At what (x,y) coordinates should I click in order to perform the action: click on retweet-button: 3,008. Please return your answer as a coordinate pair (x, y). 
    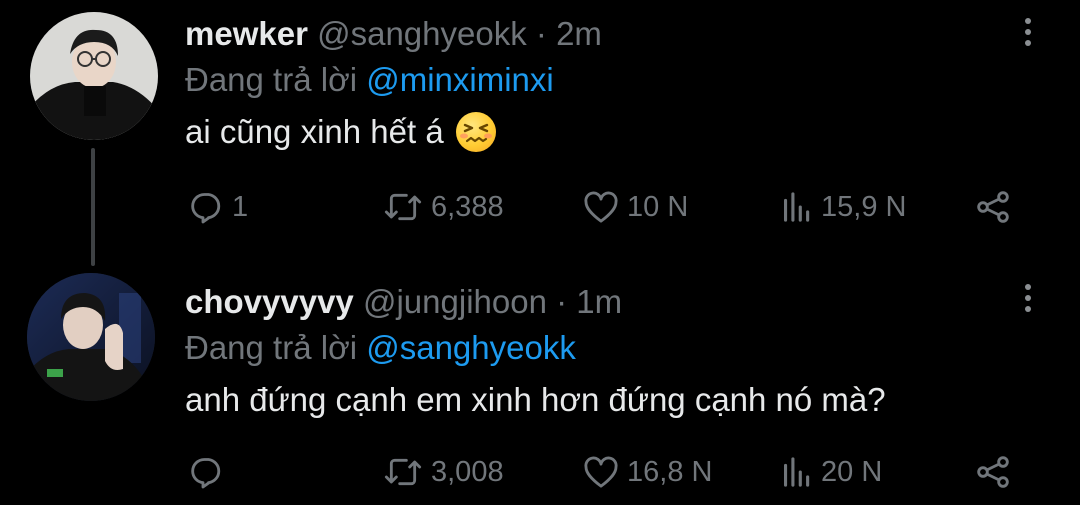
    Looking at the image, I should click on (442, 472).